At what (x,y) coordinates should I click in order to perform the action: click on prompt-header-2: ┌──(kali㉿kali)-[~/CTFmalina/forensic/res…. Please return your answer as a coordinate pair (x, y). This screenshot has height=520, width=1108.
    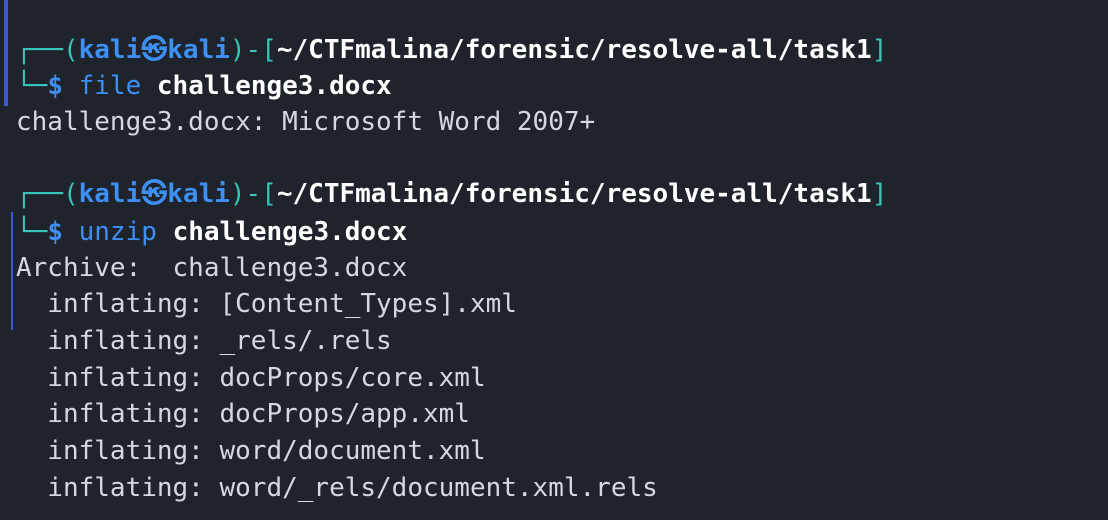
    Looking at the image, I should click on (451, 194).